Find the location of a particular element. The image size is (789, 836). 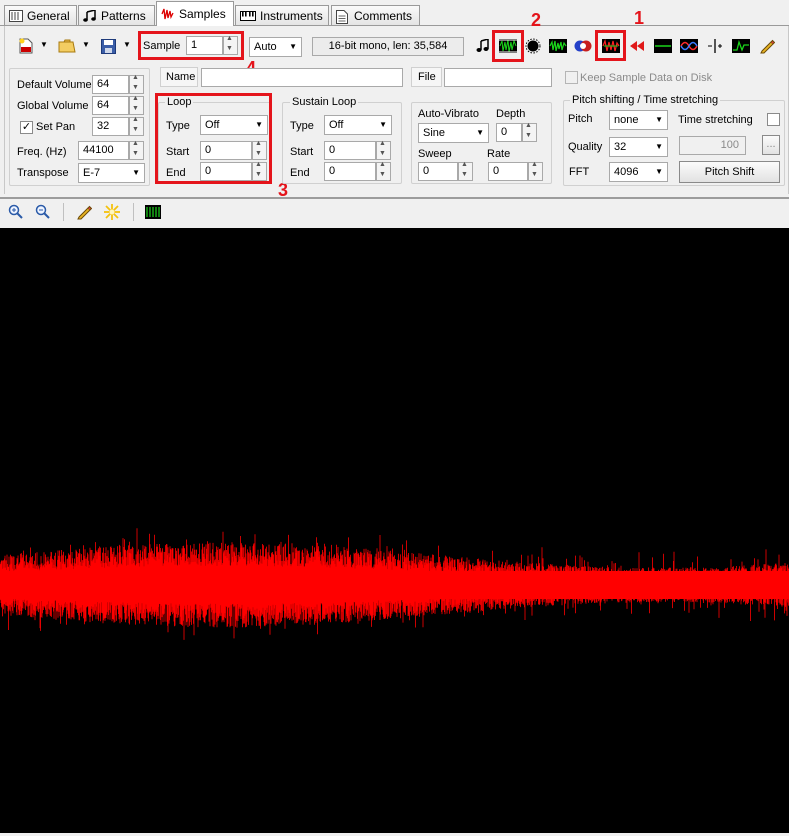

note-icon is located at coordinates (90, 15).